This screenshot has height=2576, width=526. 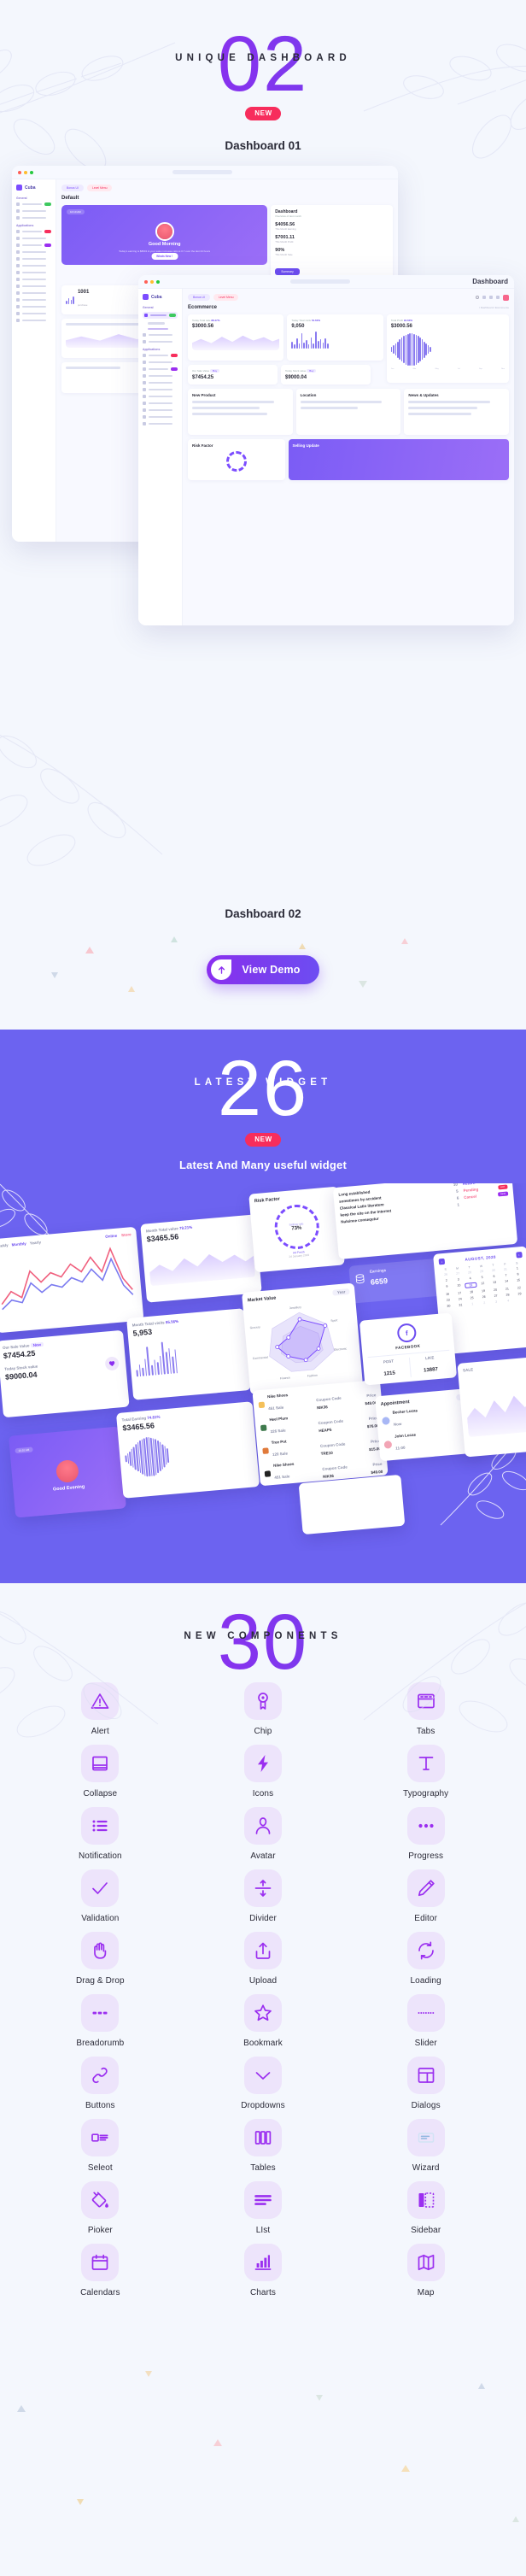 What do you see at coordinates (4, 1245) in the screenshot?
I see `tab-weekly: Weekly` at bounding box center [4, 1245].